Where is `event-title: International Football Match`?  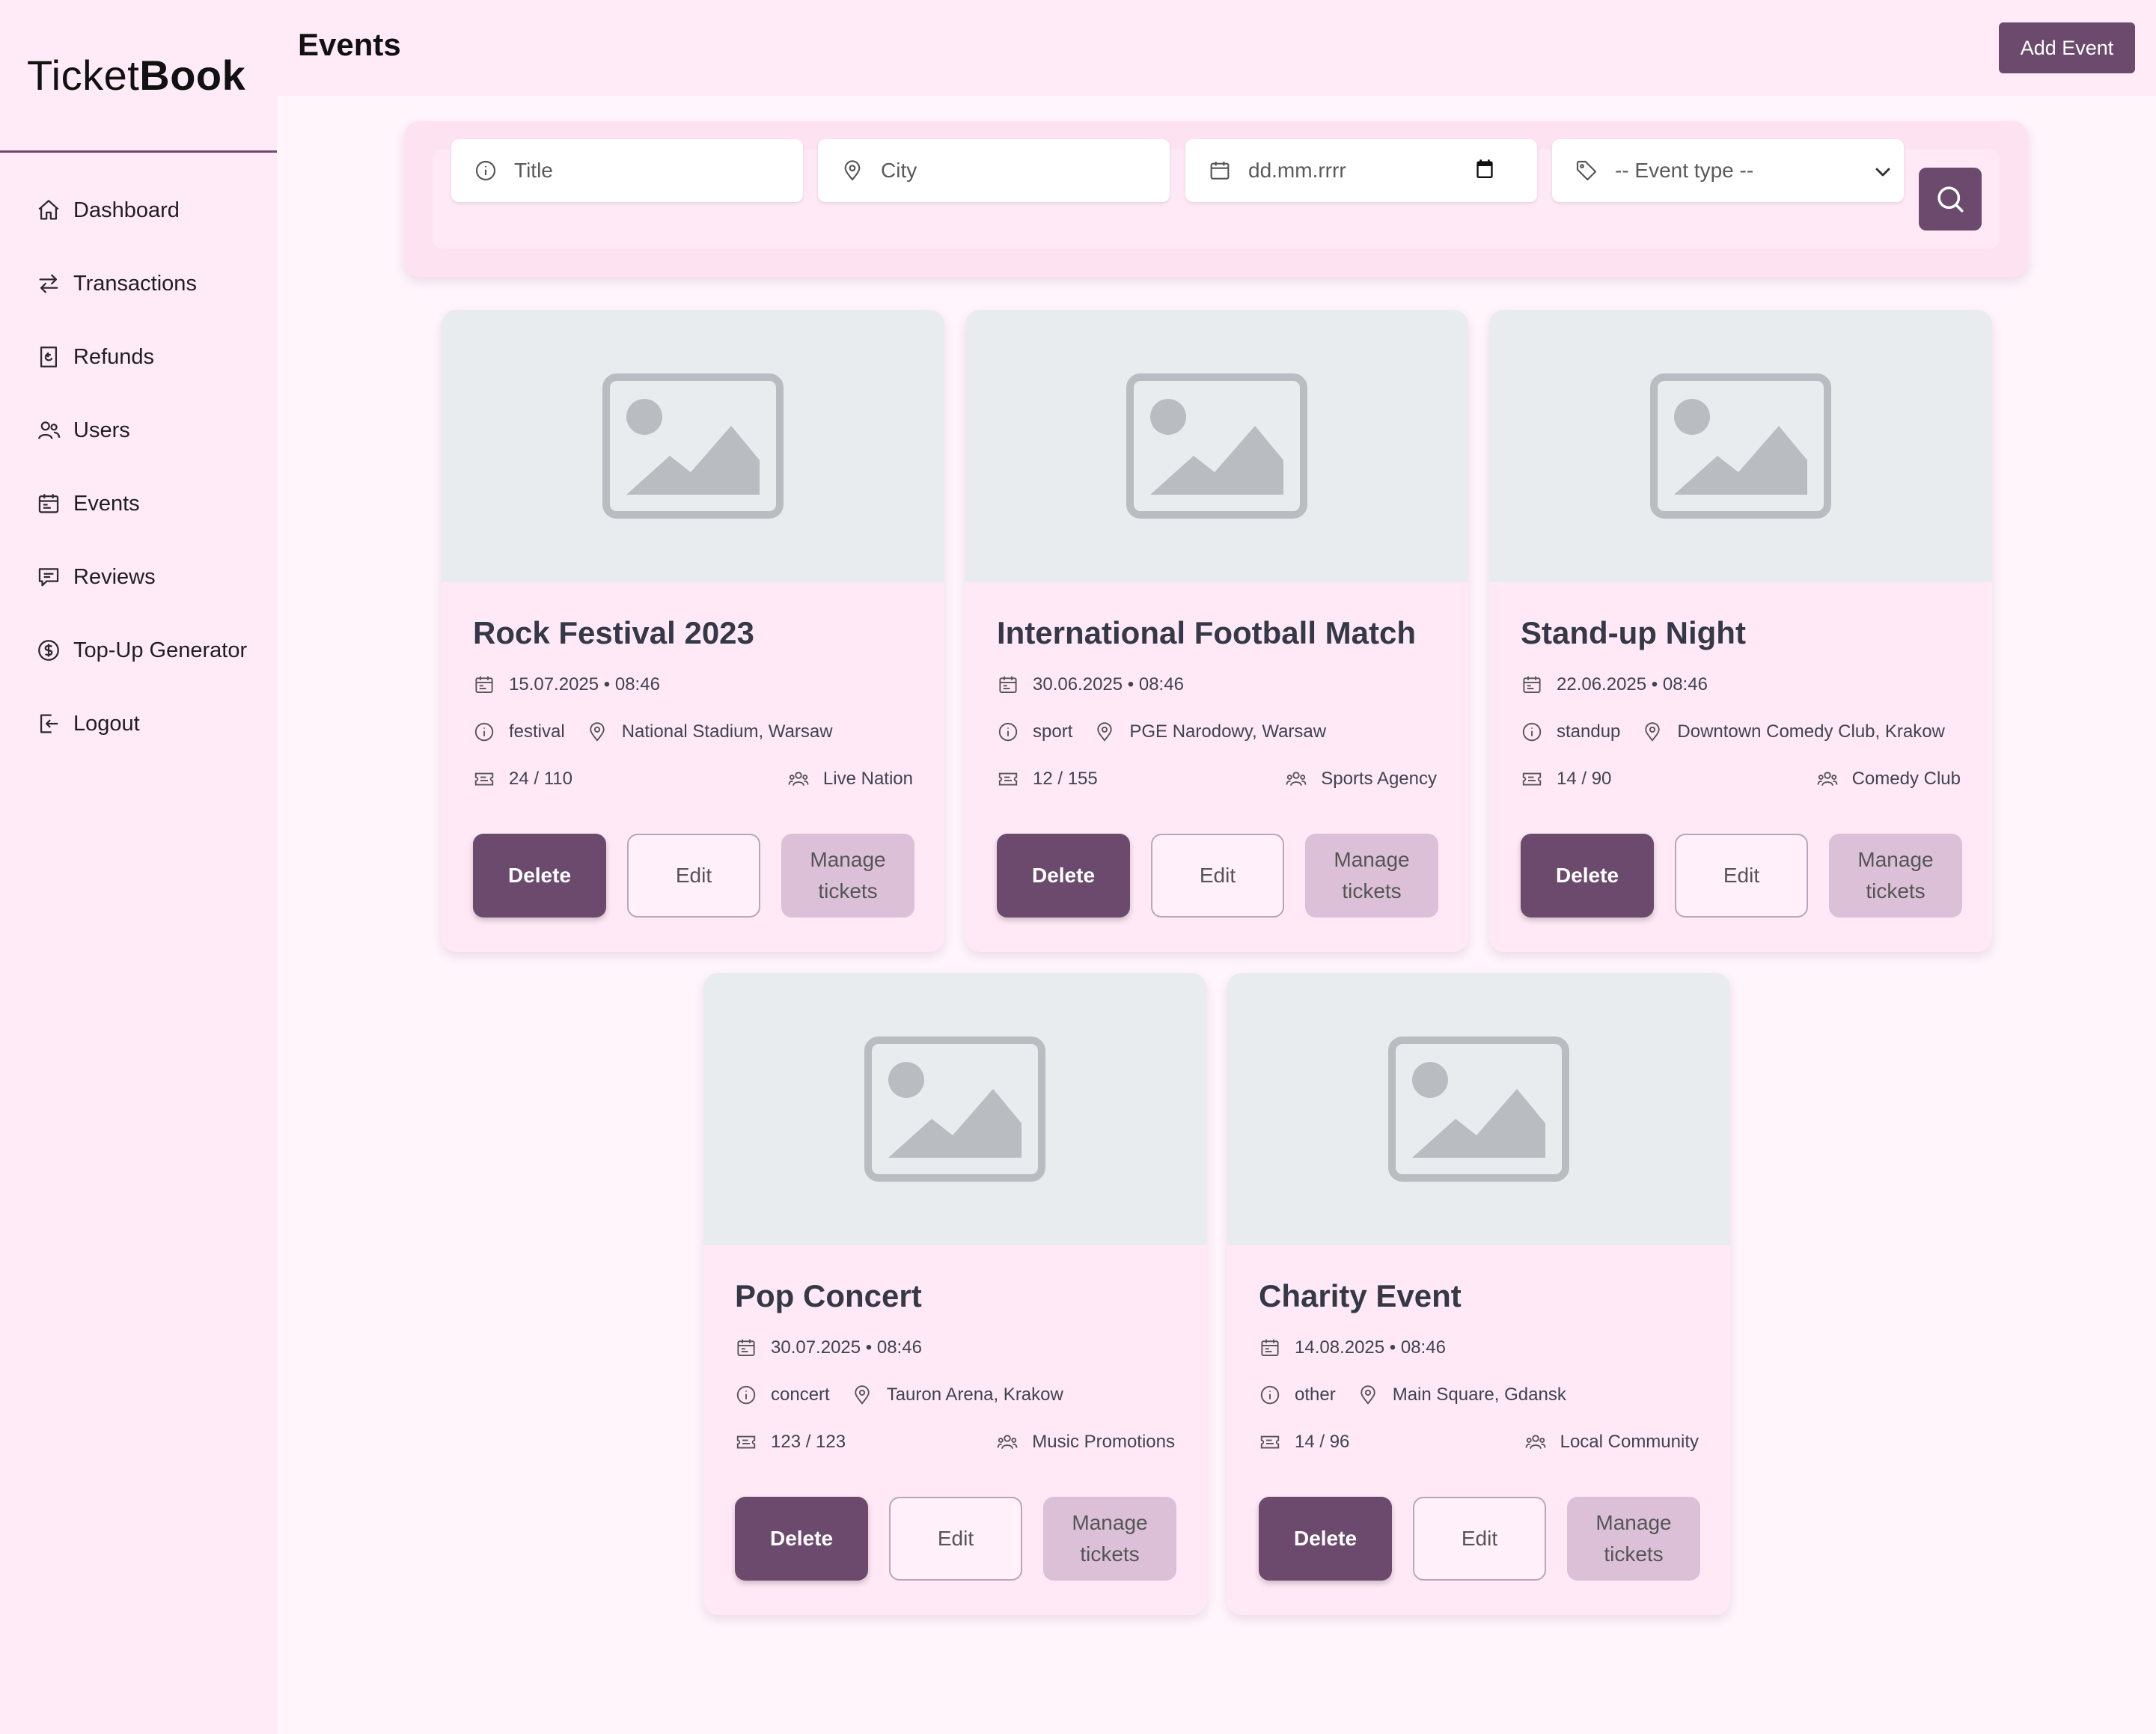 event-title: International Football Match is located at coordinates (1207, 632).